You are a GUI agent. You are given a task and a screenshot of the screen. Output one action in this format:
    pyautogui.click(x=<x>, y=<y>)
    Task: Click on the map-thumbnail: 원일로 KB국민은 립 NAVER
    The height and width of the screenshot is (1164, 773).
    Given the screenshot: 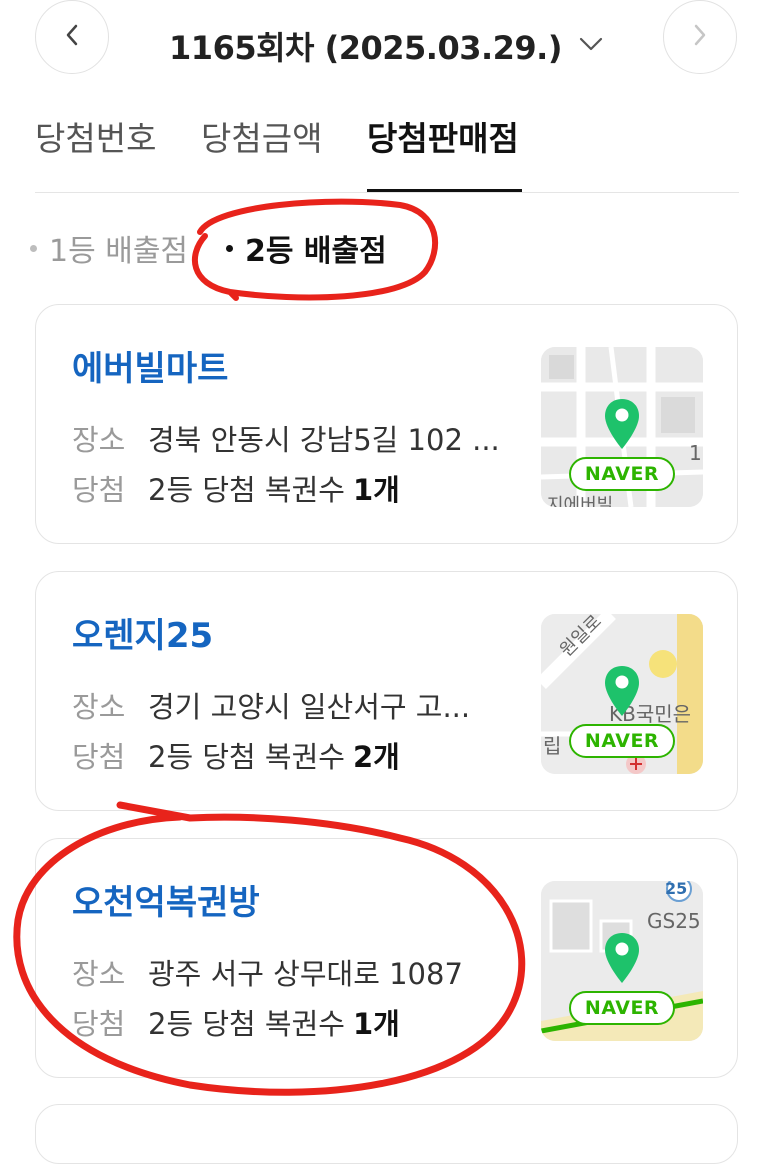 What is the action you would take?
    pyautogui.click(x=622, y=694)
    